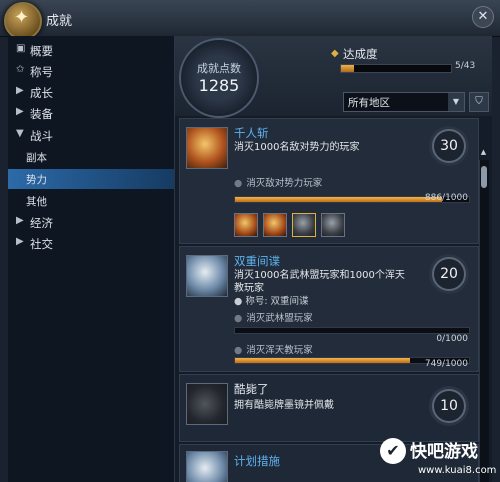 This screenshot has height=482, width=500. I want to click on sidebar-item-growth: ▶ 成长, so click(91, 92).